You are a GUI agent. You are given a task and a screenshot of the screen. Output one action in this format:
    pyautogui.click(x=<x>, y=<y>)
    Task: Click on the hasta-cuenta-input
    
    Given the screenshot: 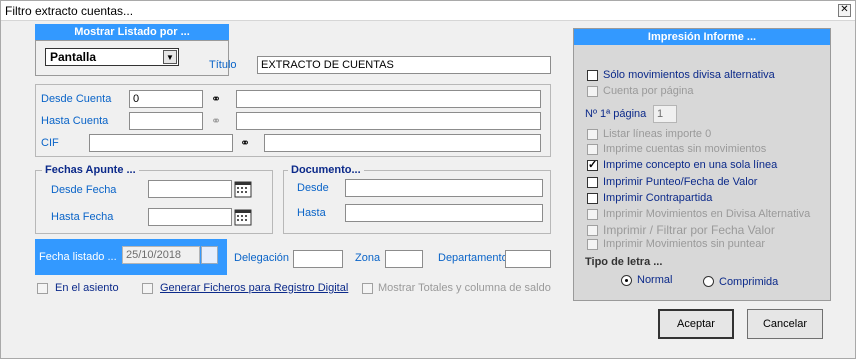 What is the action you would take?
    pyautogui.click(x=166, y=121)
    